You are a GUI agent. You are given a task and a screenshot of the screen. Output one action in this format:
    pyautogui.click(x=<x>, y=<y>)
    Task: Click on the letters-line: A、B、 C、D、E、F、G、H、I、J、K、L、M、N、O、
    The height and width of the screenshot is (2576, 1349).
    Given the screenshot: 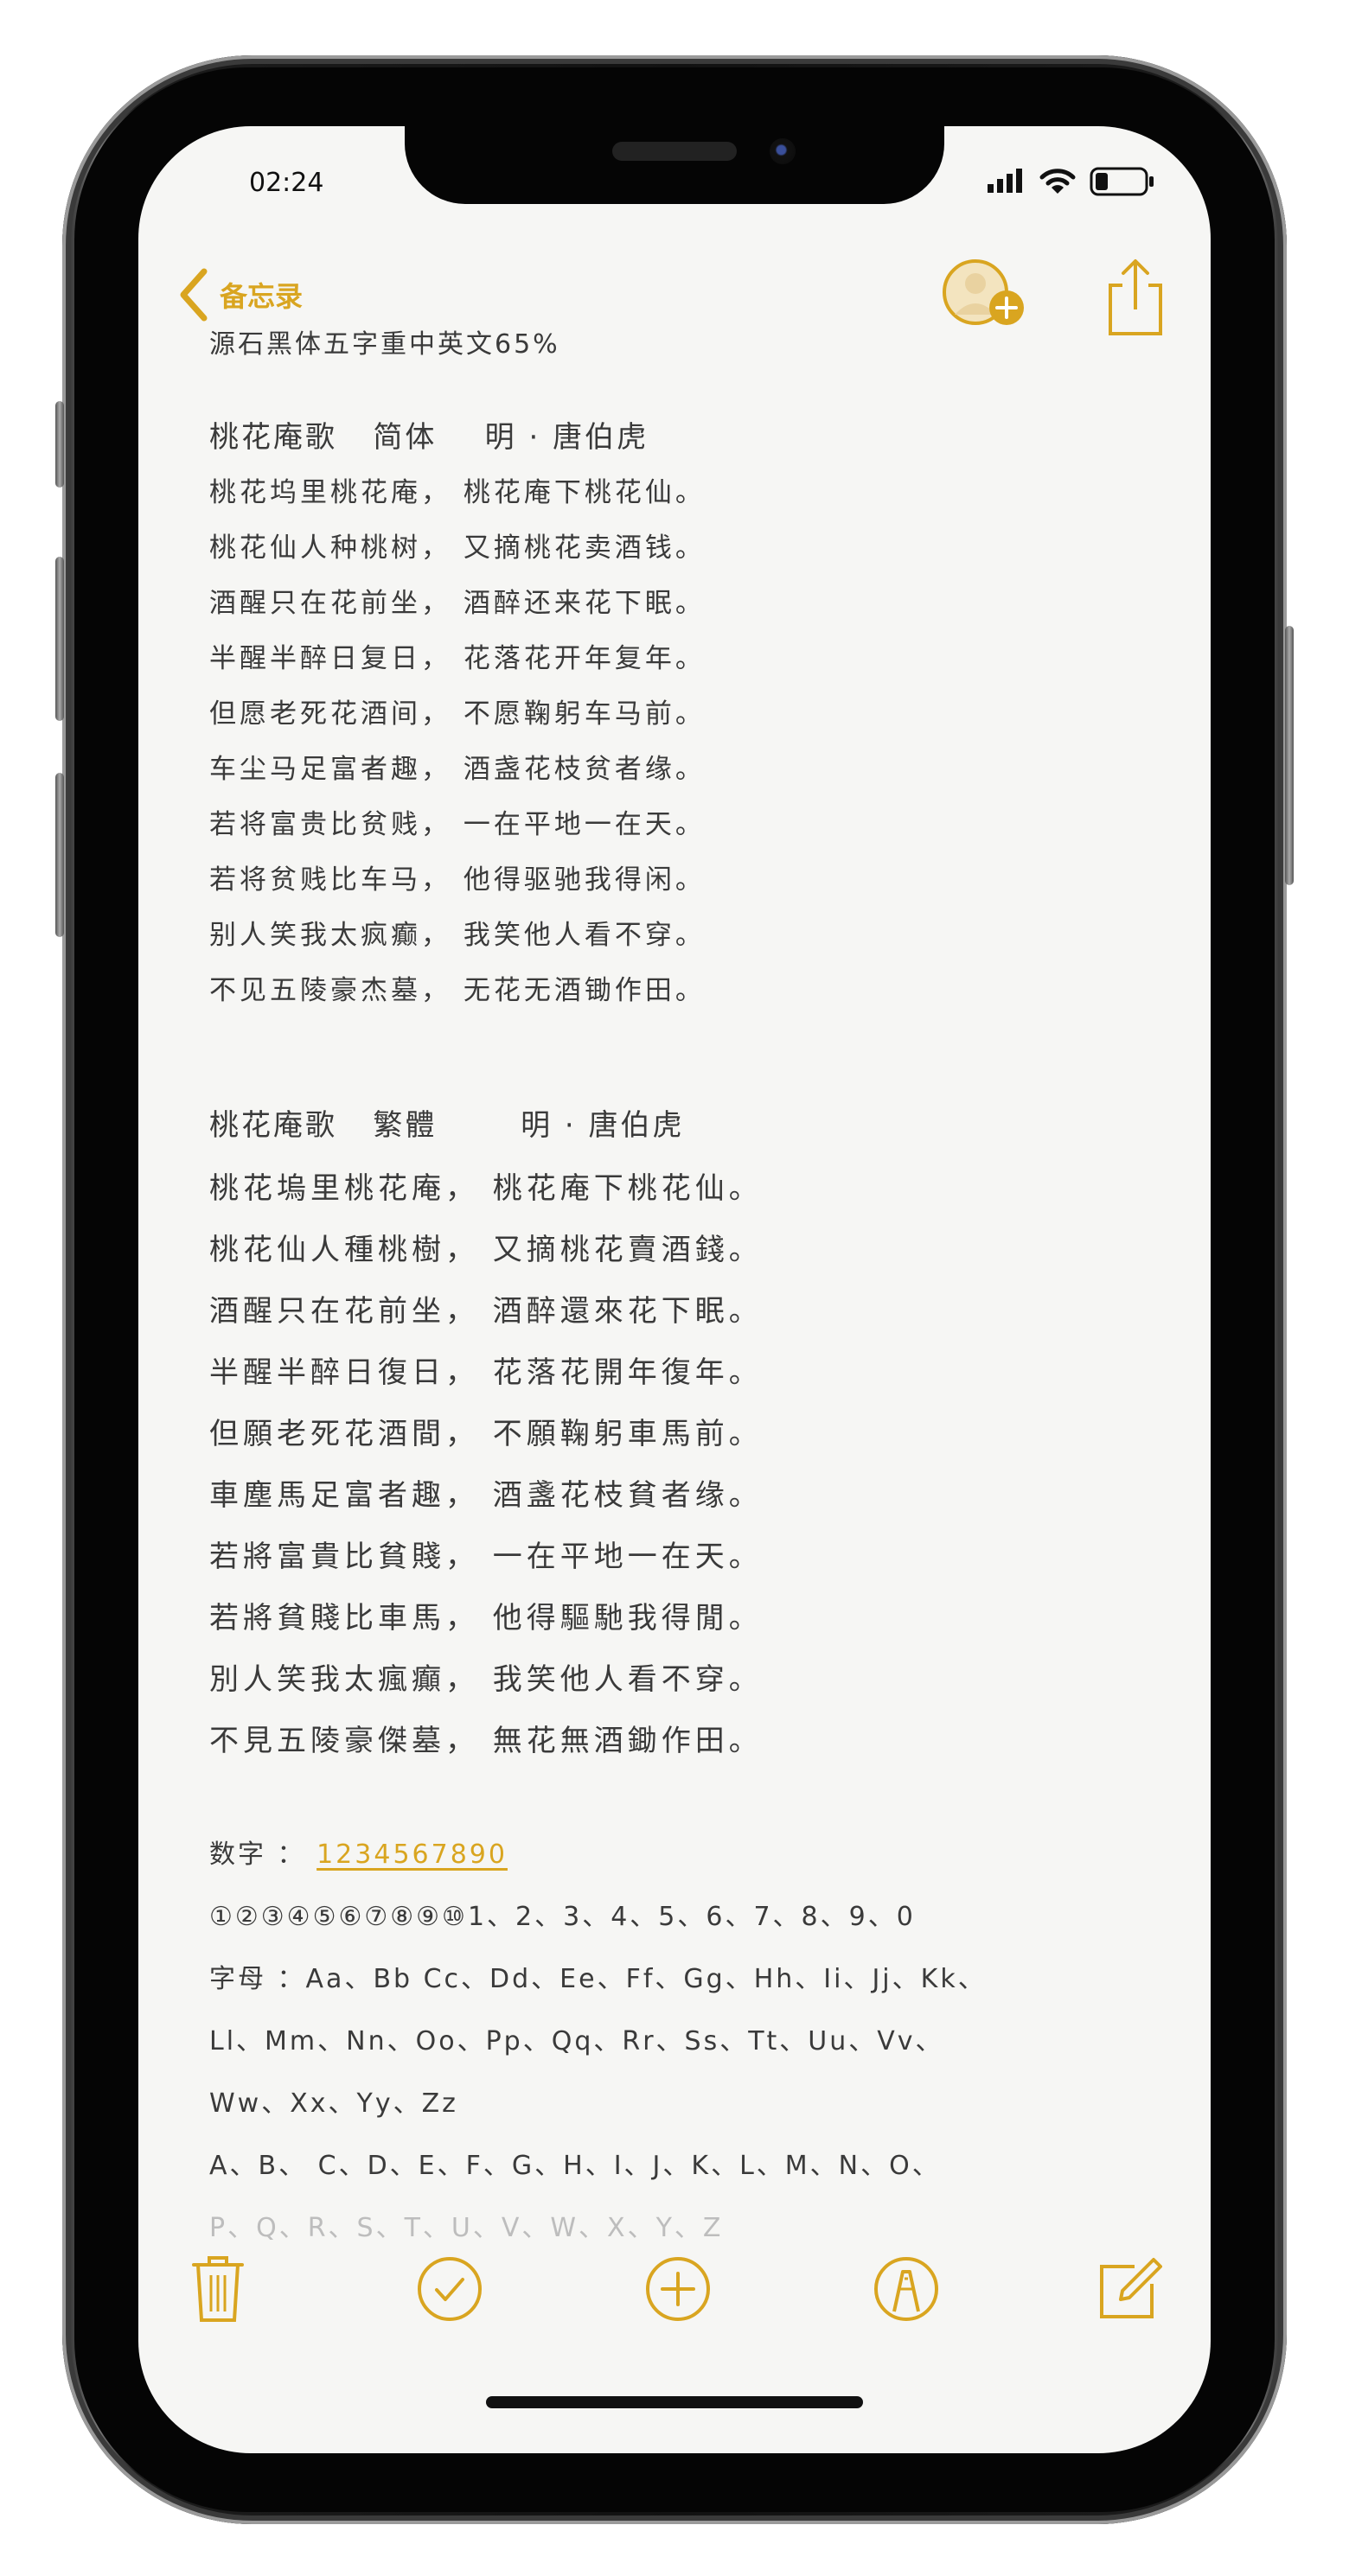 What is the action you would take?
    pyautogui.click(x=575, y=2166)
    